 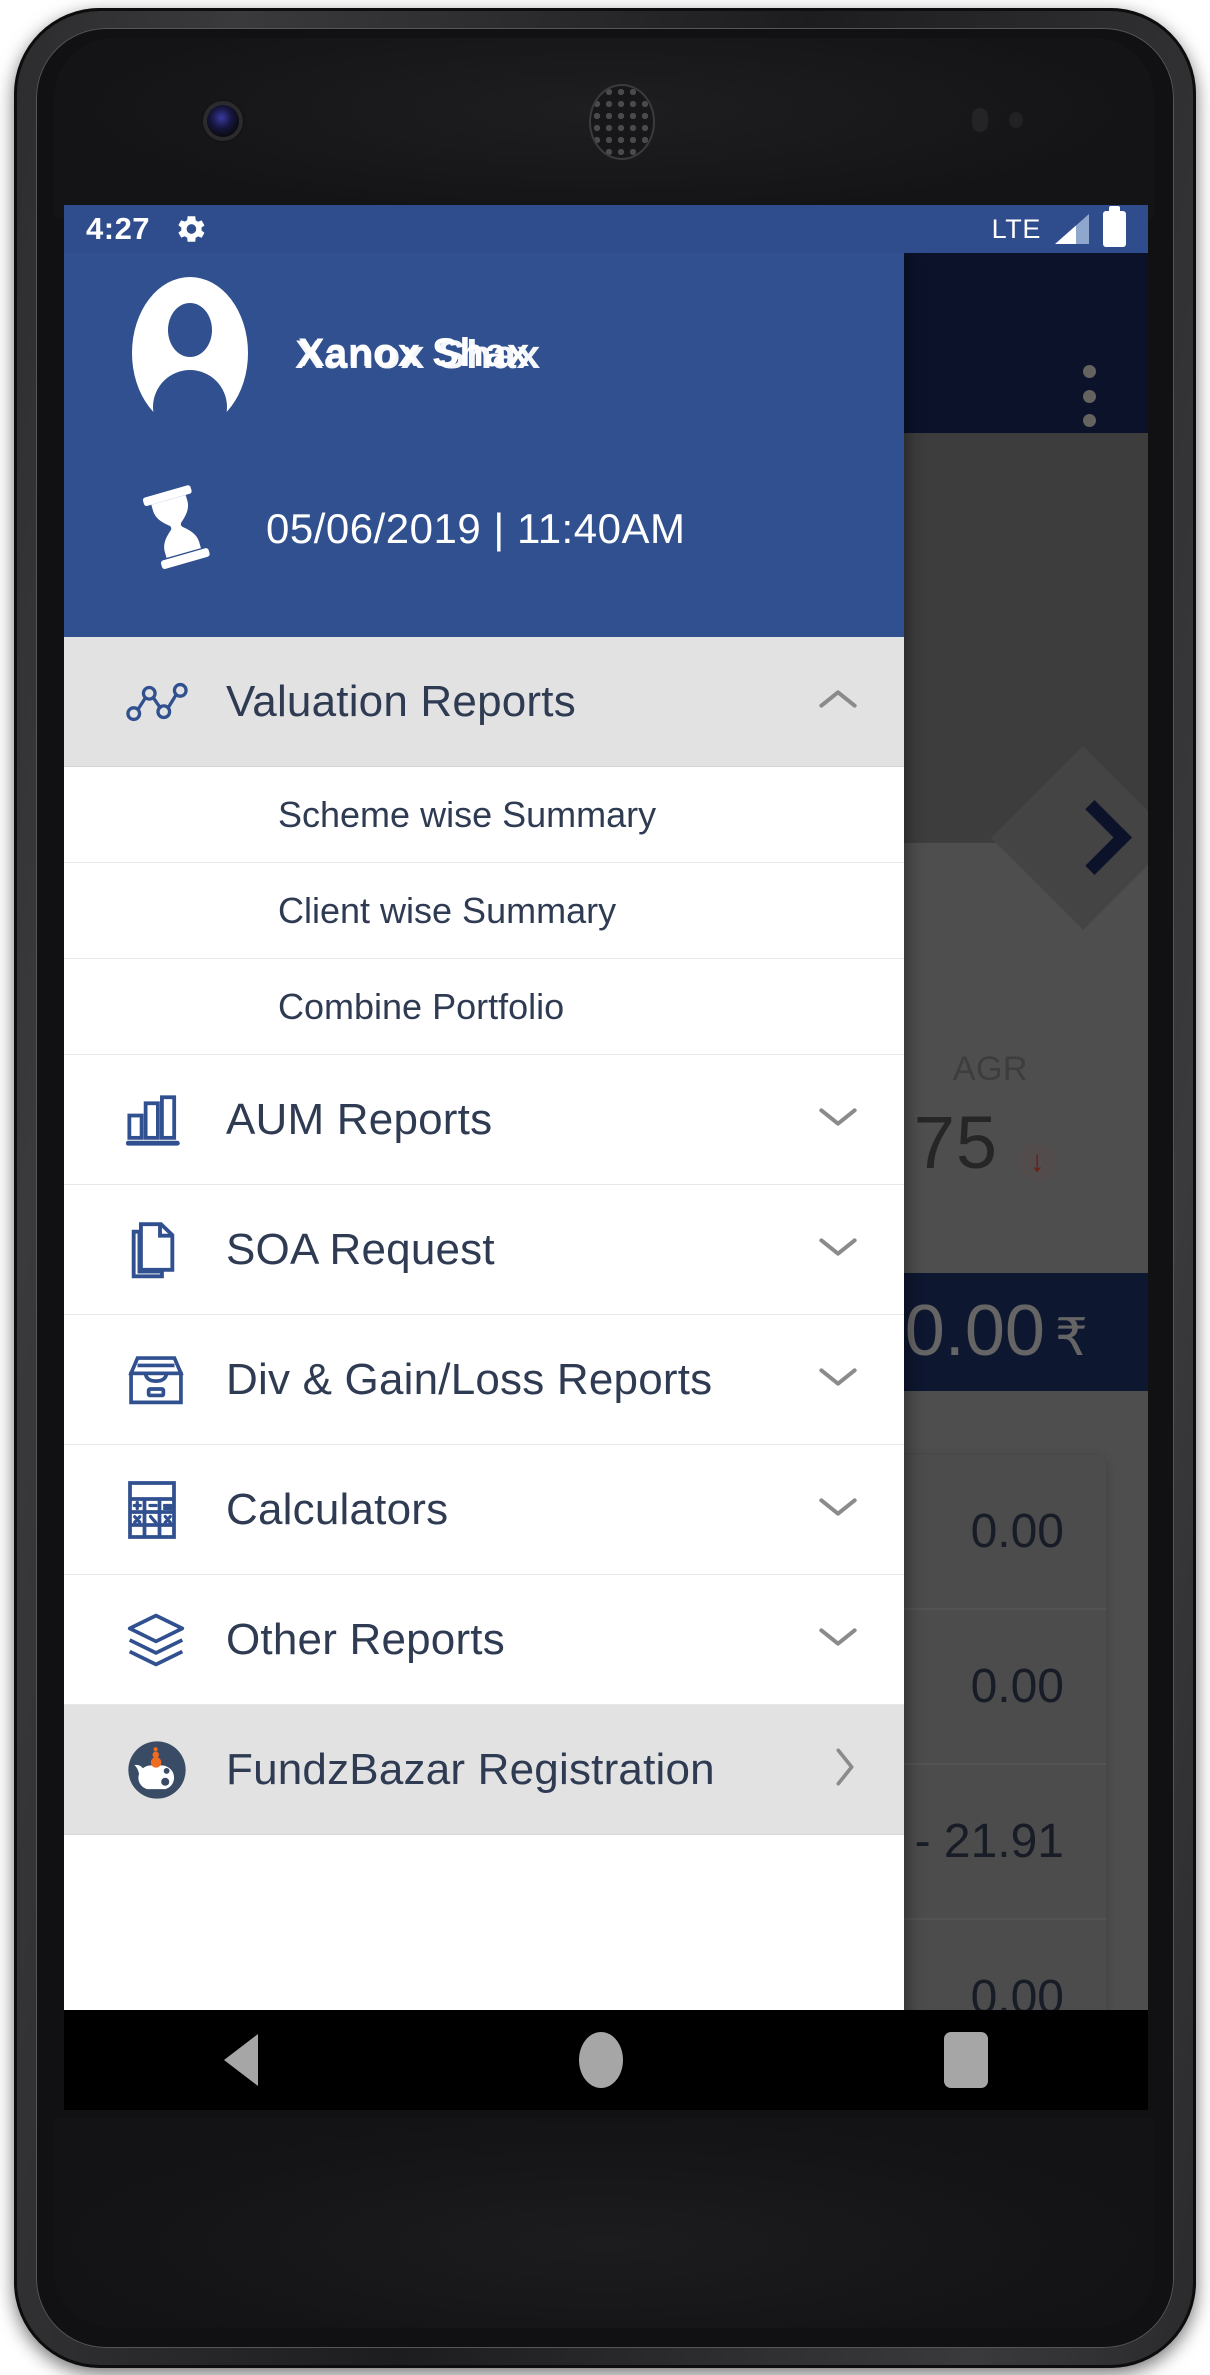 I want to click on sidebar-item-soa-request: SOA Request, so click(x=484, y=1250).